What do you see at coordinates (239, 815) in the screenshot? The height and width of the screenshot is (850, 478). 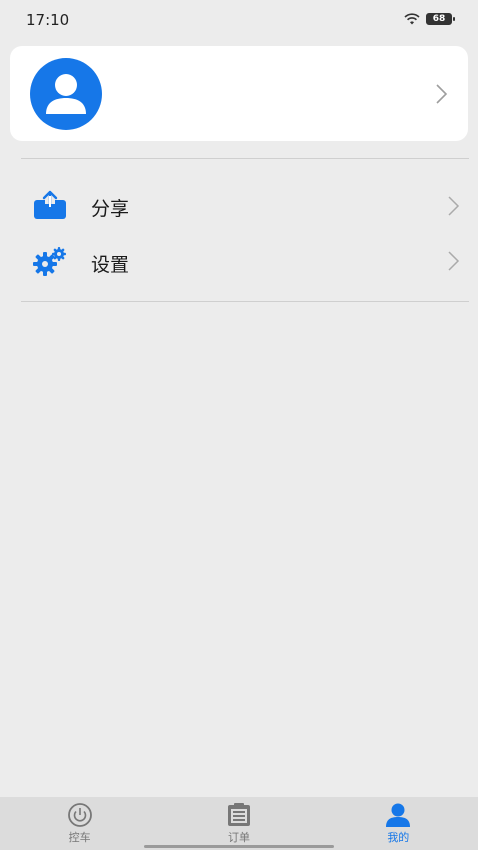 I see `clipboard-icon` at bounding box center [239, 815].